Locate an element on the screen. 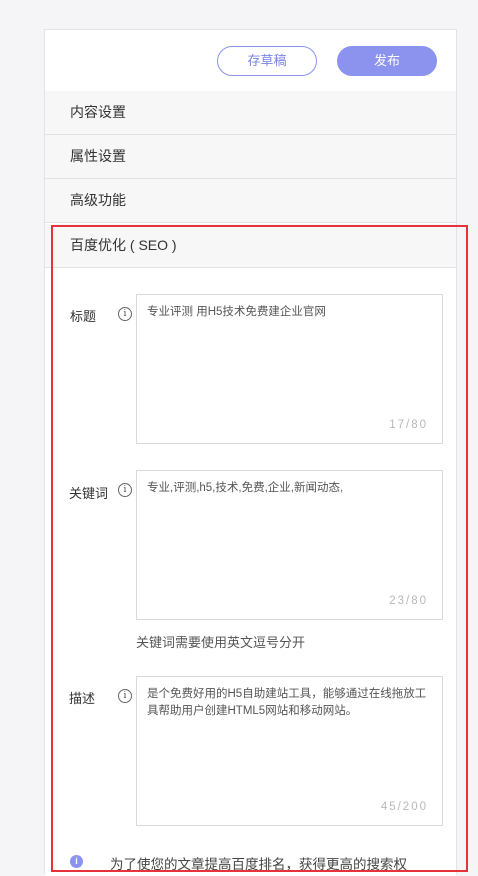 This screenshot has width=478, height=876. seo-title-label: 标题 is located at coordinates (83, 316).